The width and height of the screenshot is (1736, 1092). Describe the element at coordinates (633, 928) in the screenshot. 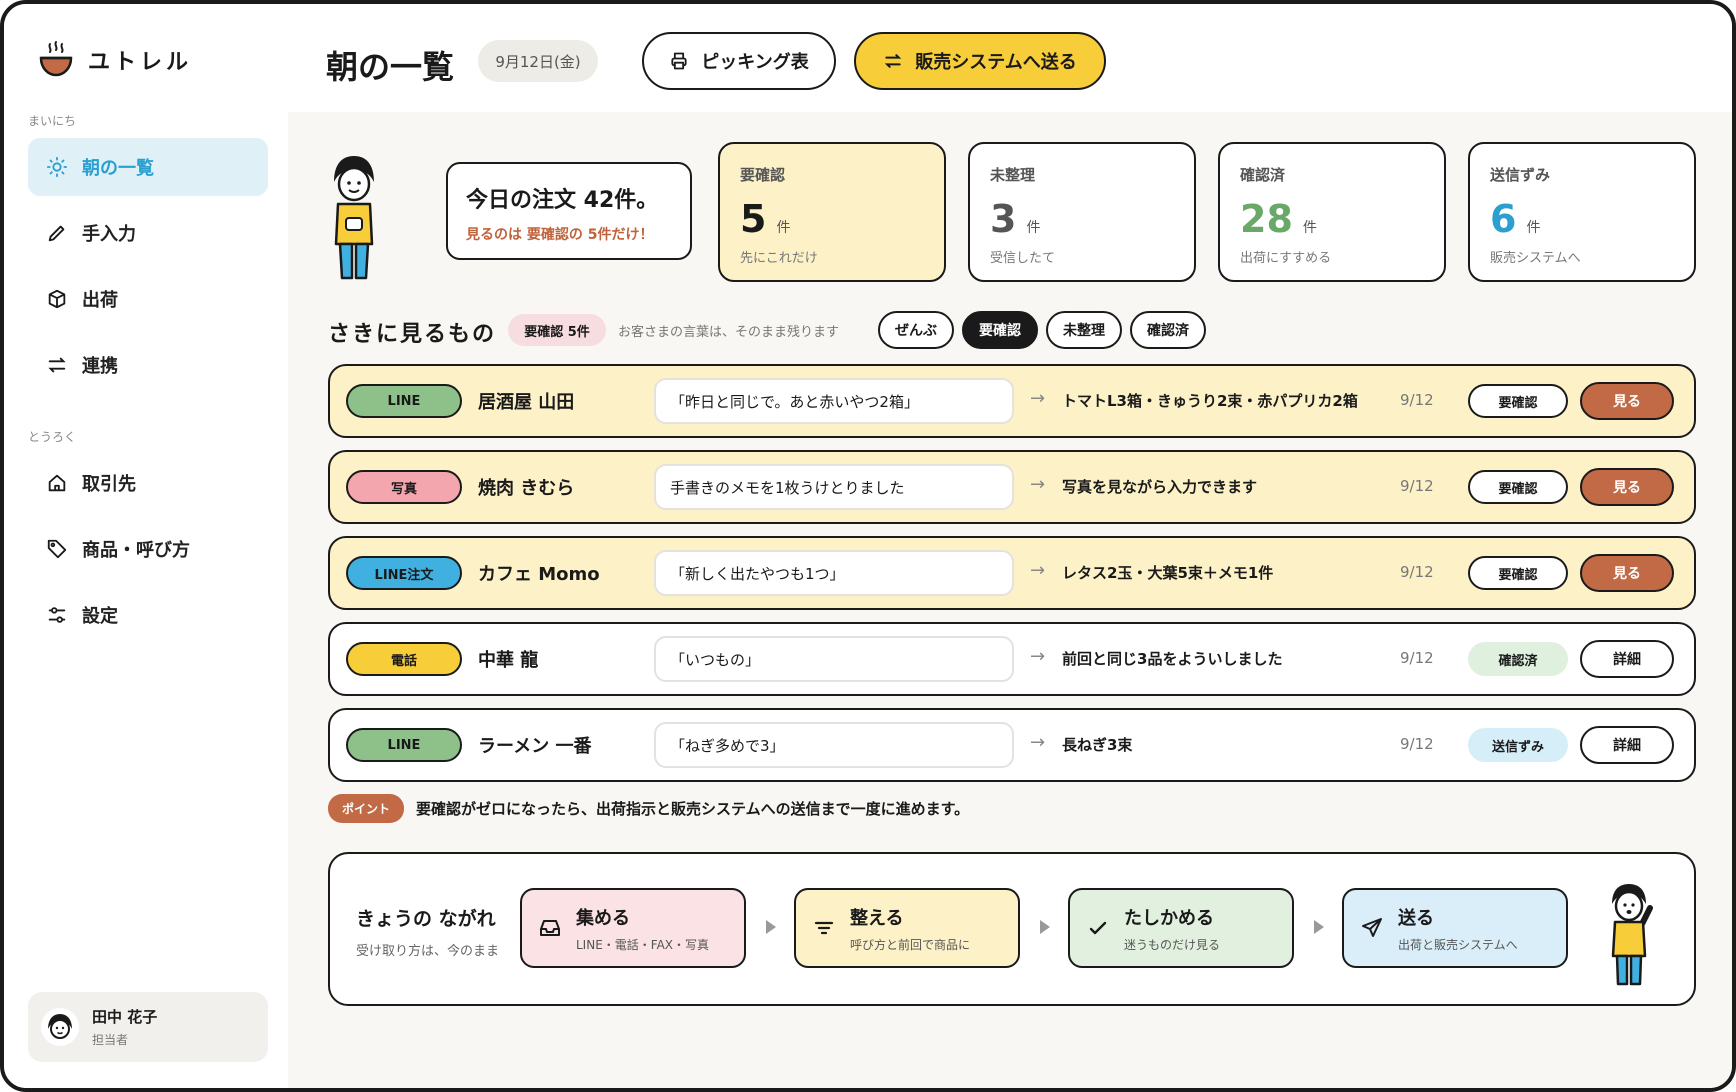

I see `flow-step-collect: 集める LINE・電話・FAX・写真` at that location.